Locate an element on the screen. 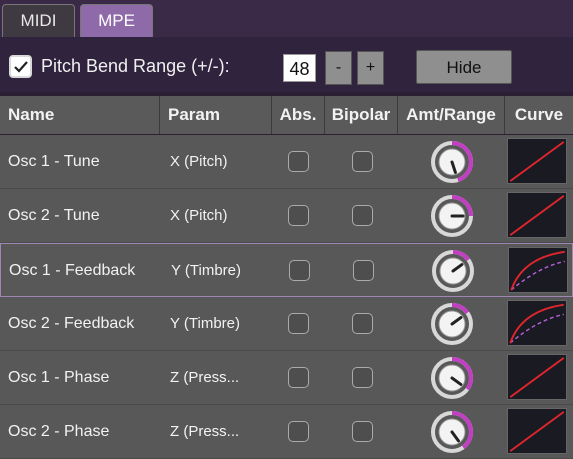 This screenshot has height=459, width=573. column-header-curve: Curve is located at coordinates (539, 114).